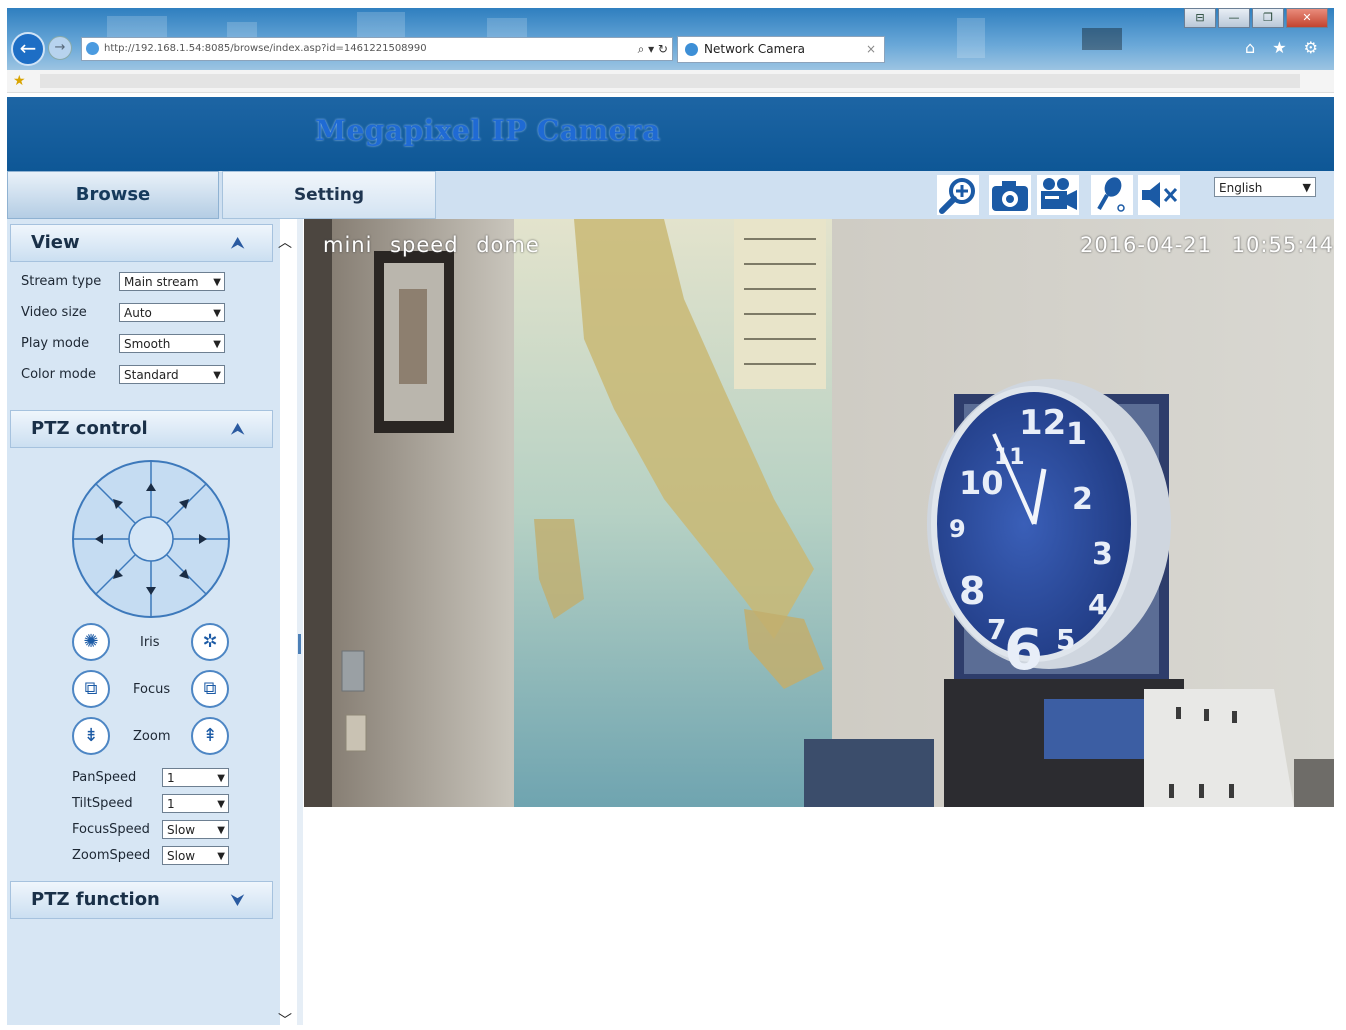 The image size is (1346, 1030). I want to click on minimize-button: —, so click(1234, 18).